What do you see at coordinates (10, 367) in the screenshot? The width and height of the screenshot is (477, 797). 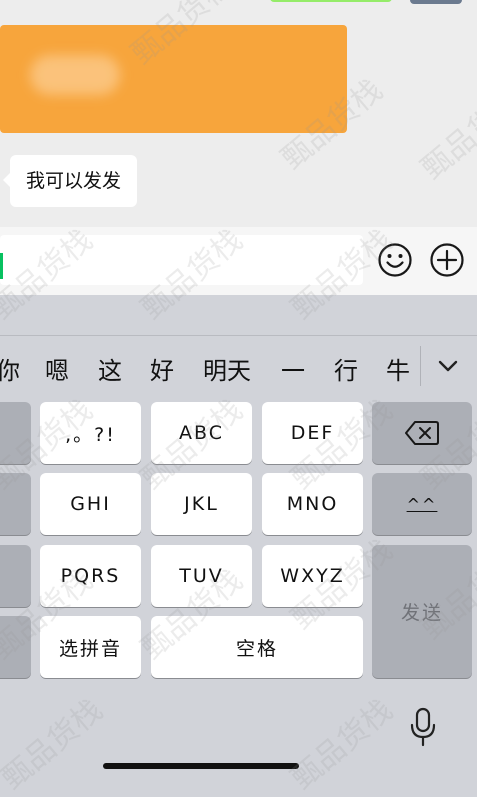 I see `candidate-item: 你` at bounding box center [10, 367].